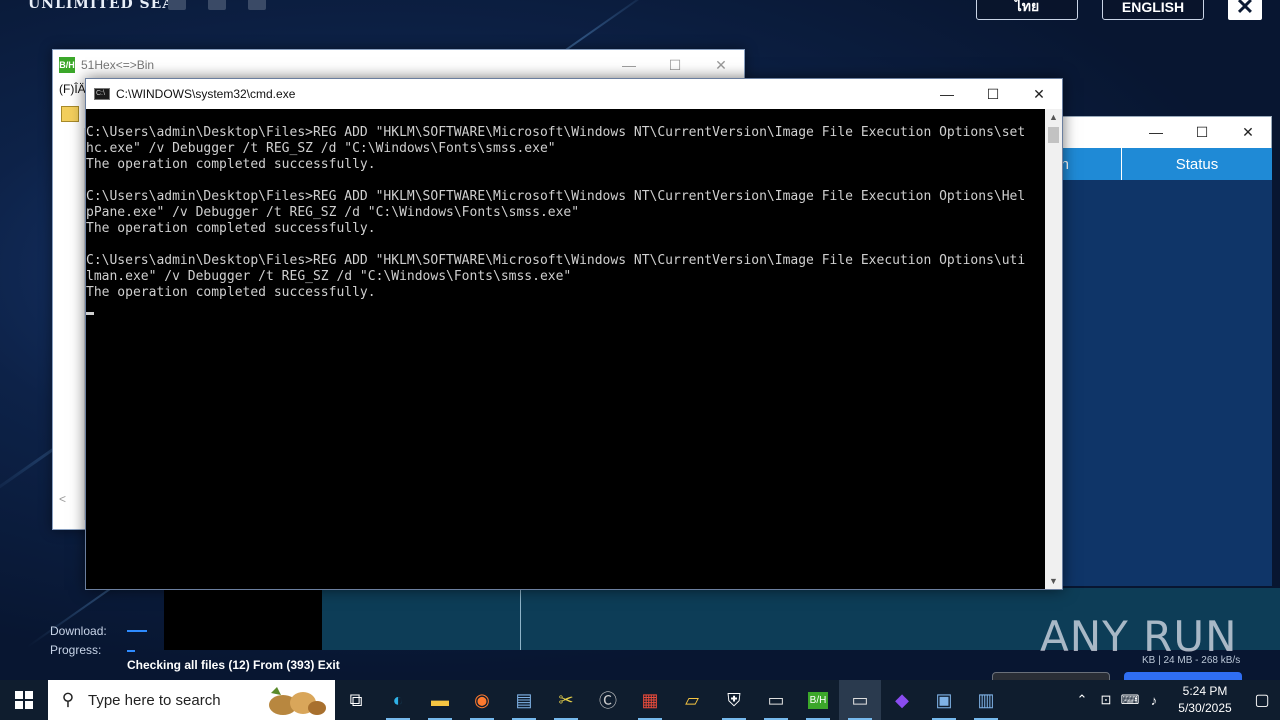 This screenshot has height=720, width=1280. Describe the element at coordinates (131, 651) in the screenshot. I see `progress-bar` at that location.